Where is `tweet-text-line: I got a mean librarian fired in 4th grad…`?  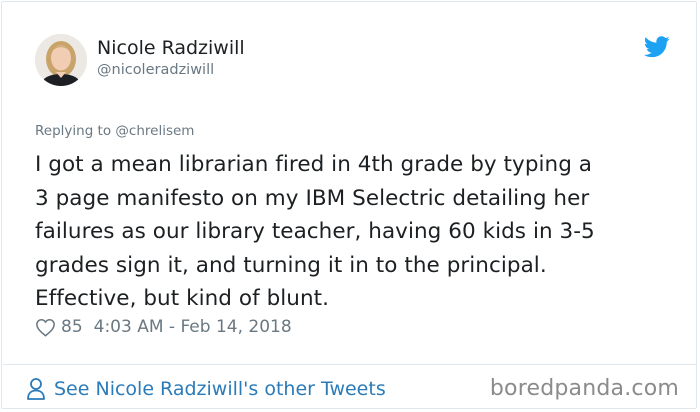 tweet-text-line: I got a mean librarian fired in 4th grad… is located at coordinates (314, 164).